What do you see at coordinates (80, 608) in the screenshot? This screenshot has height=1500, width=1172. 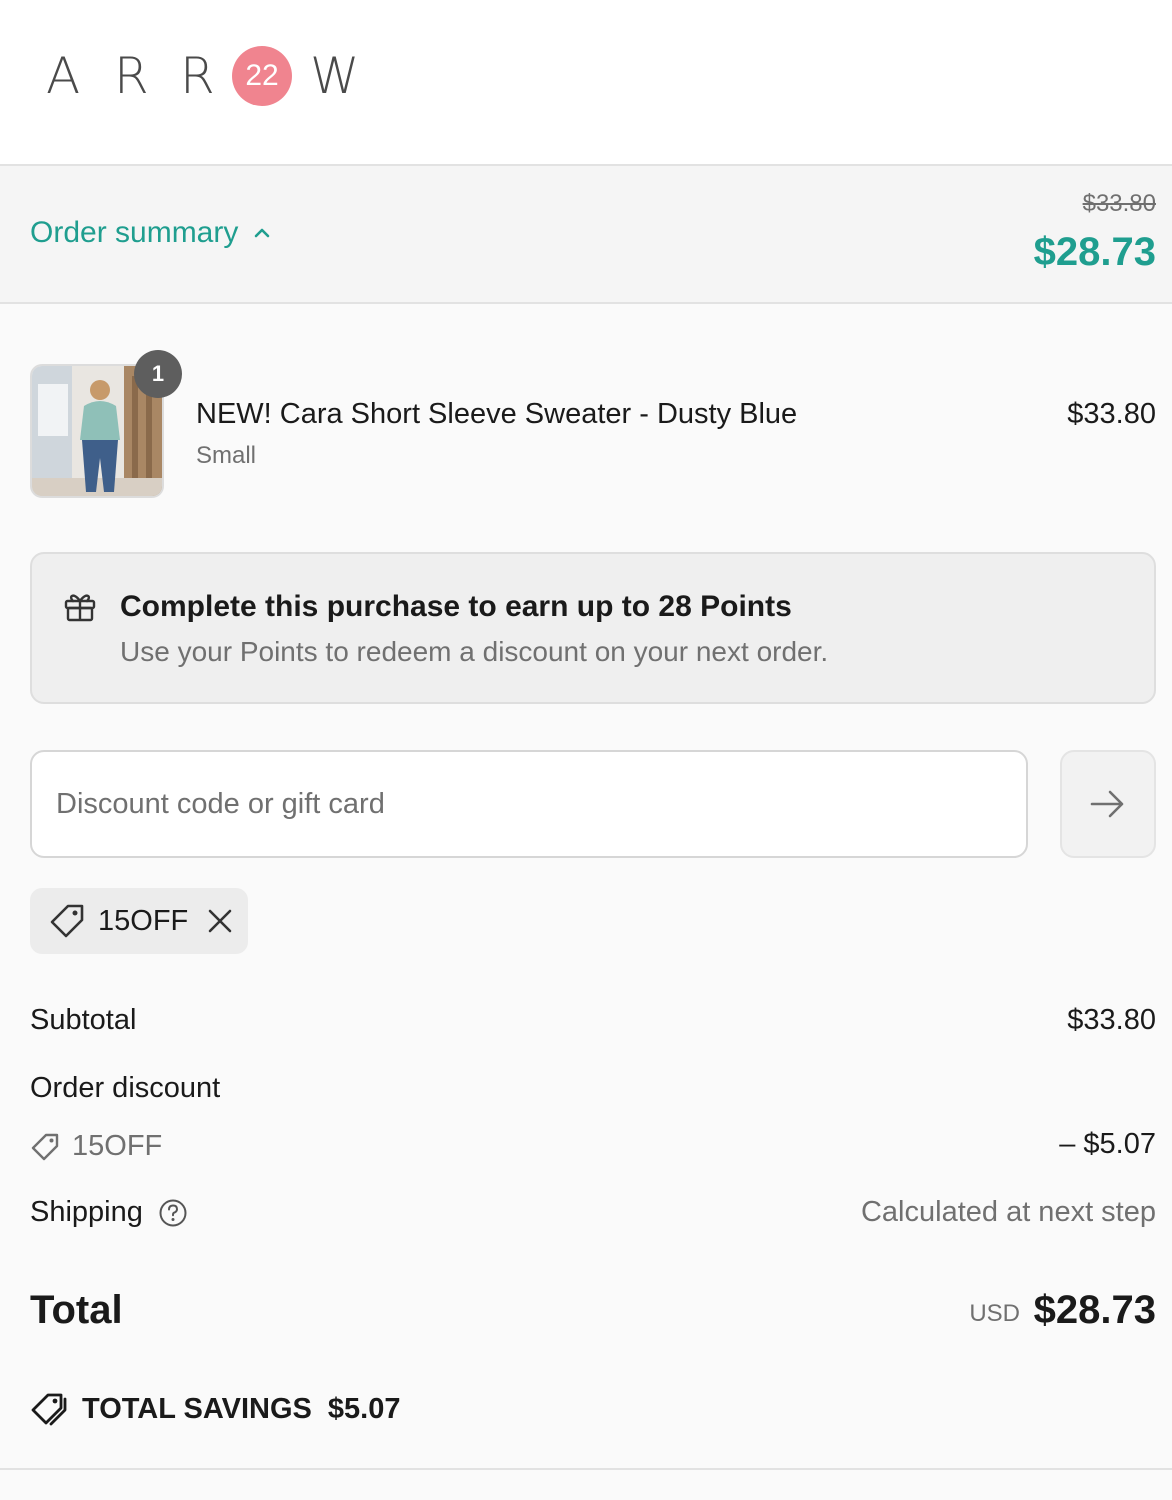 I see `gift-icon` at bounding box center [80, 608].